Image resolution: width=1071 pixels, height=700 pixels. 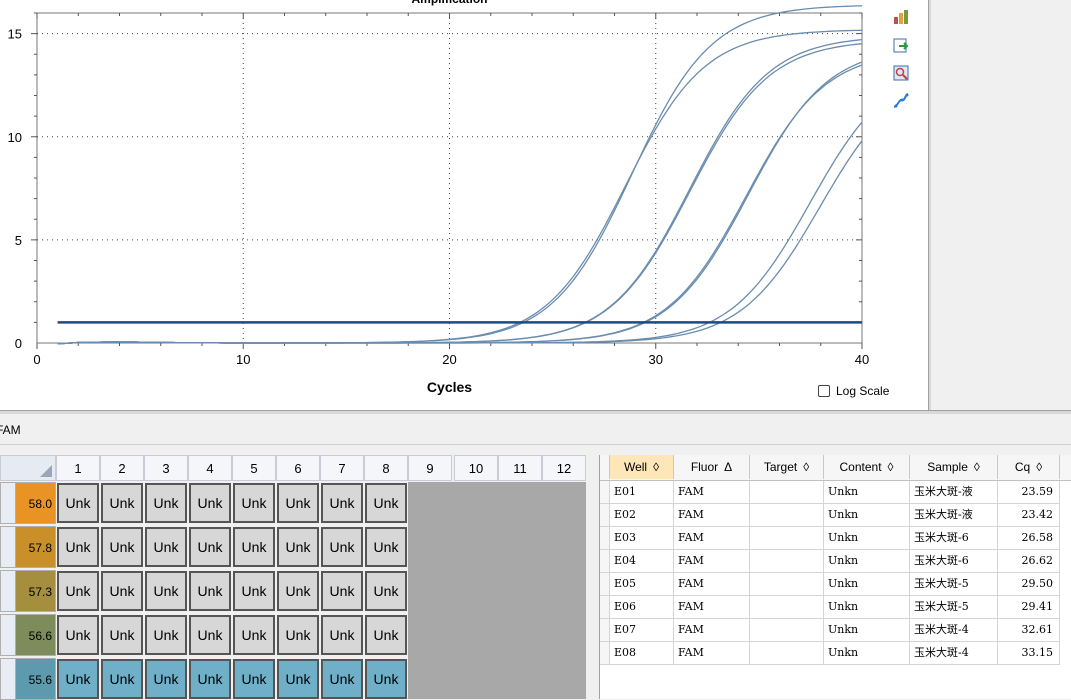 What do you see at coordinates (830, 515) in the screenshot?
I see `table-row: E02 FAM Unkn 玉米大斑-液 23.42` at bounding box center [830, 515].